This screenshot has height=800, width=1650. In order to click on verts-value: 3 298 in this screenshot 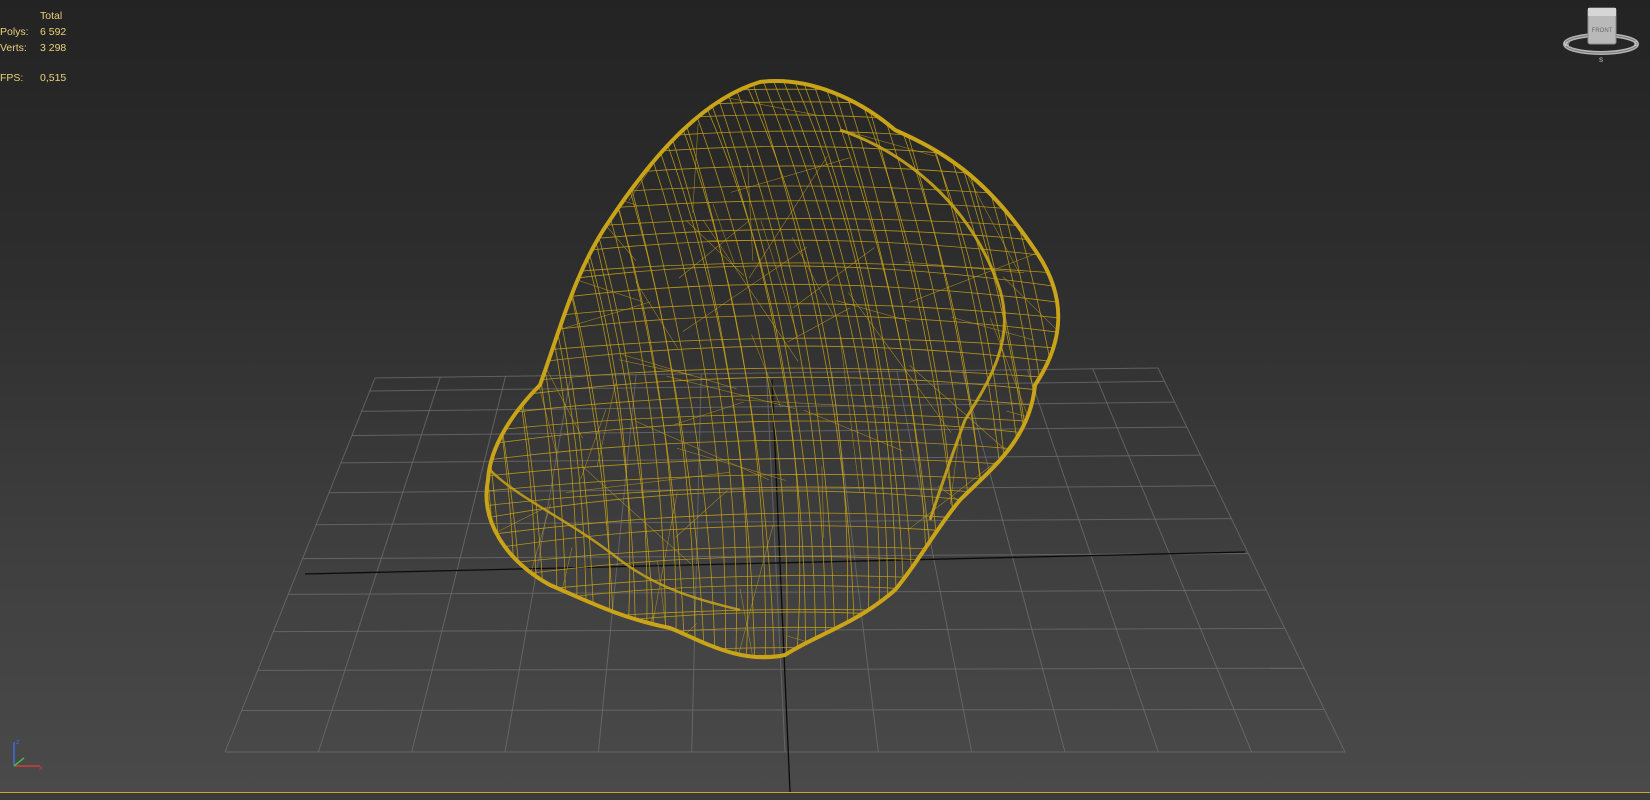, I will do `click(53, 48)`.